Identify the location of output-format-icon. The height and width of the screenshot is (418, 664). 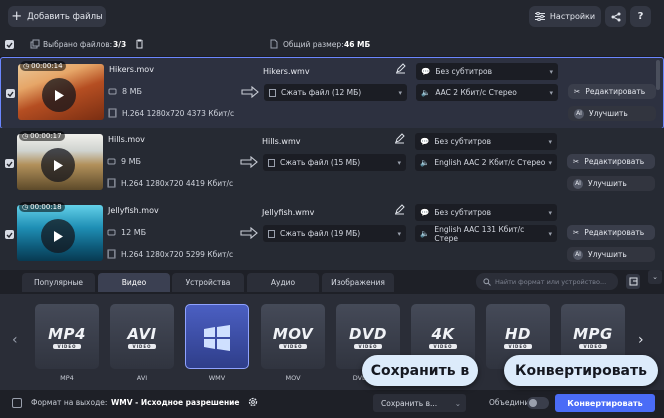
(17, 403).